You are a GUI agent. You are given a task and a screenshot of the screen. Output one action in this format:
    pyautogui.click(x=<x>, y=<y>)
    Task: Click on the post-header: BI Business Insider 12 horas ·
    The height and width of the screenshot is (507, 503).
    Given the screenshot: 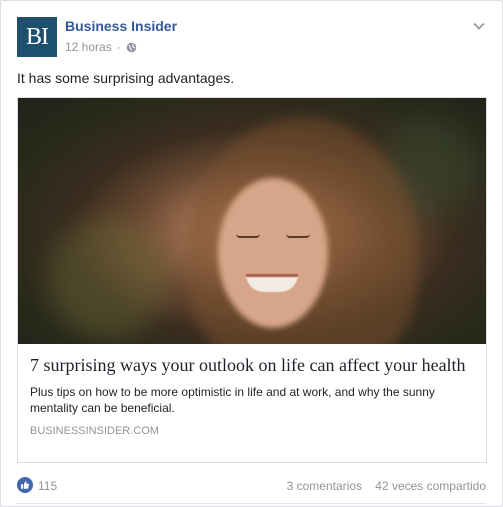 What is the action you would take?
    pyautogui.click(x=253, y=37)
    